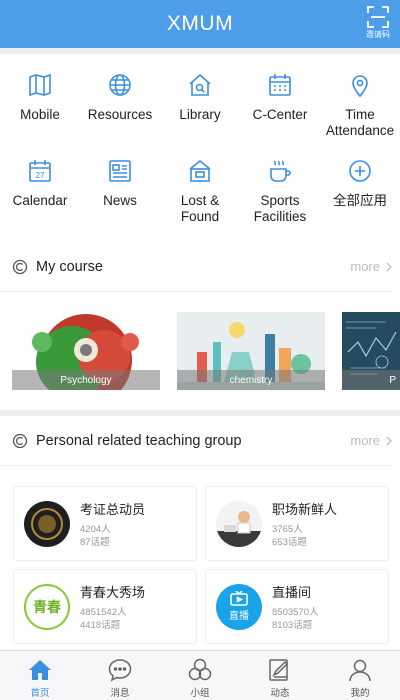  Describe the element at coordinates (20, 266) in the screenshot. I see `course-icon` at that location.